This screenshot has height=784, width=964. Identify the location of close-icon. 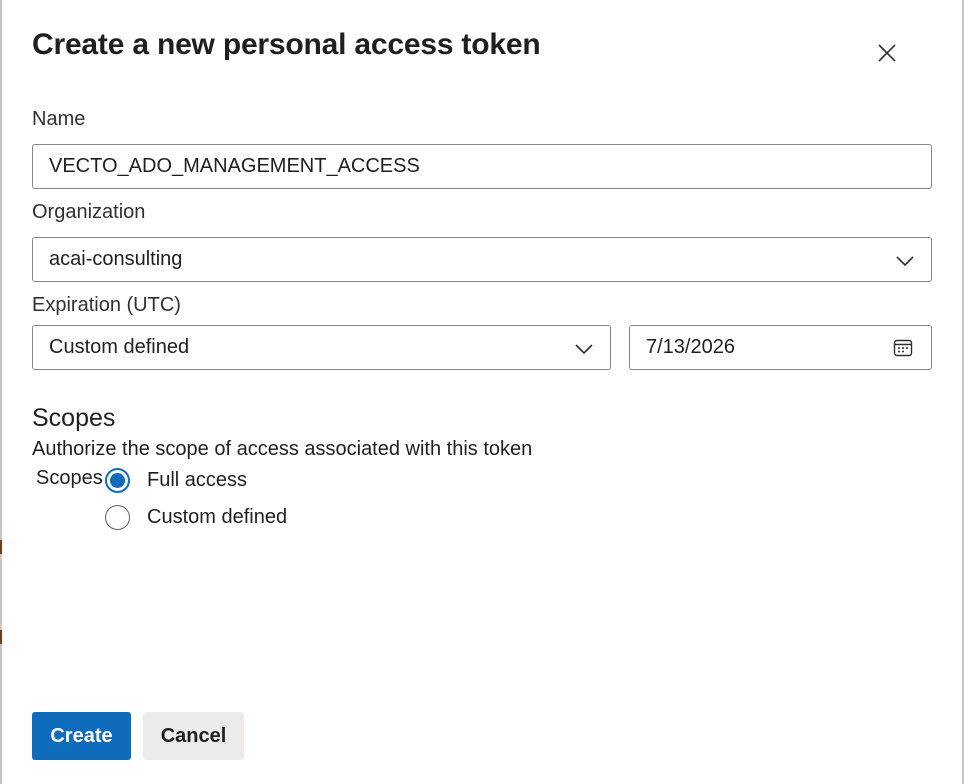
(887, 53).